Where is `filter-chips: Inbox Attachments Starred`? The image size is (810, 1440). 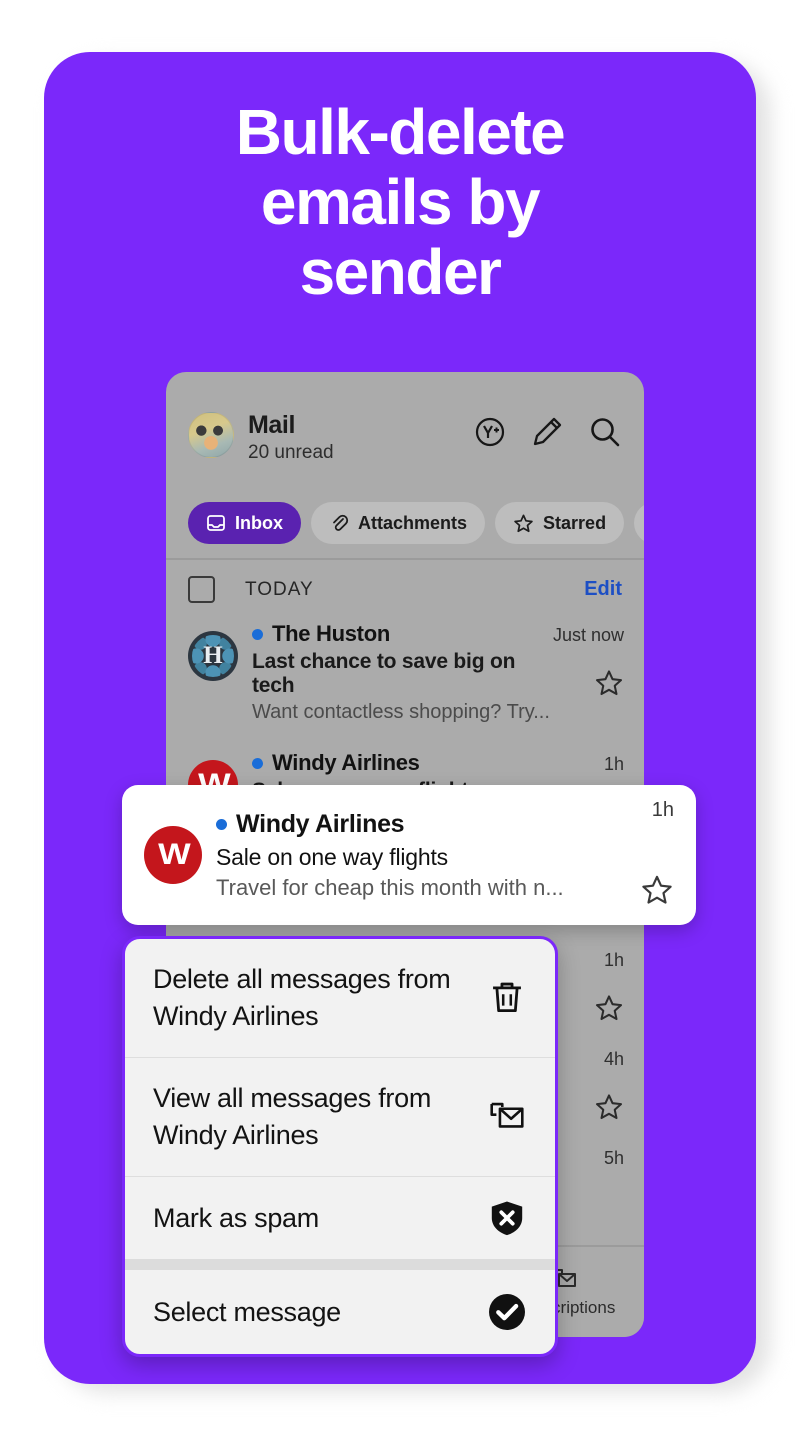 filter-chips: Inbox Attachments Starred is located at coordinates (405, 521).